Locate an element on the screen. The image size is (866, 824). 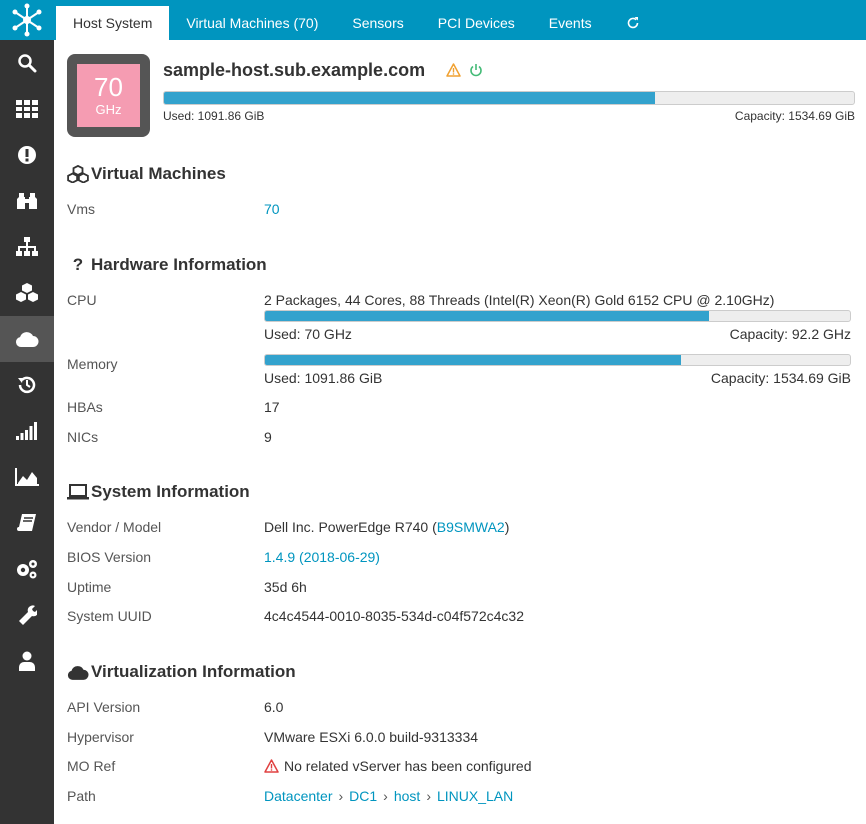
api-version-label: API Version is located at coordinates (104, 707).